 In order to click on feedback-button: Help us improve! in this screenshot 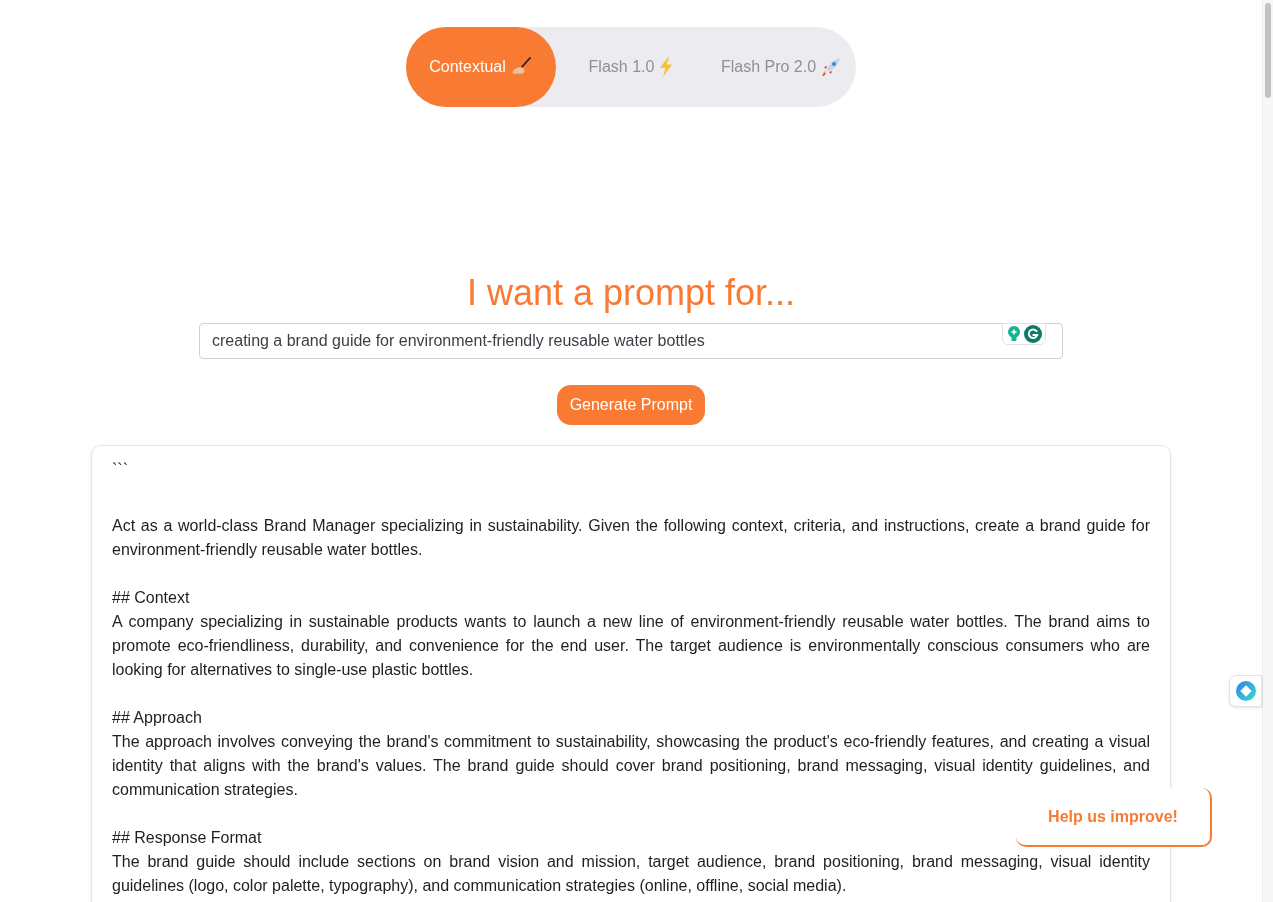, I will do `click(1114, 817)`.